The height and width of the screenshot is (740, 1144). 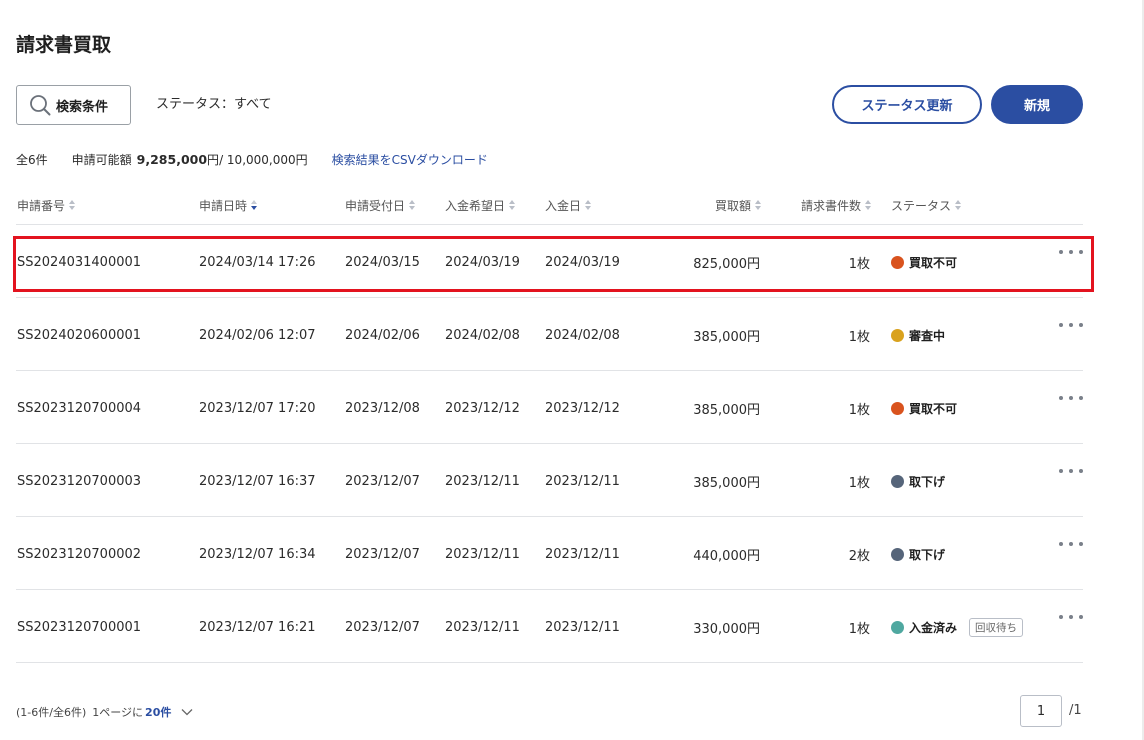 I want to click on header-app-no-label: 申請番号, so click(x=41, y=206).